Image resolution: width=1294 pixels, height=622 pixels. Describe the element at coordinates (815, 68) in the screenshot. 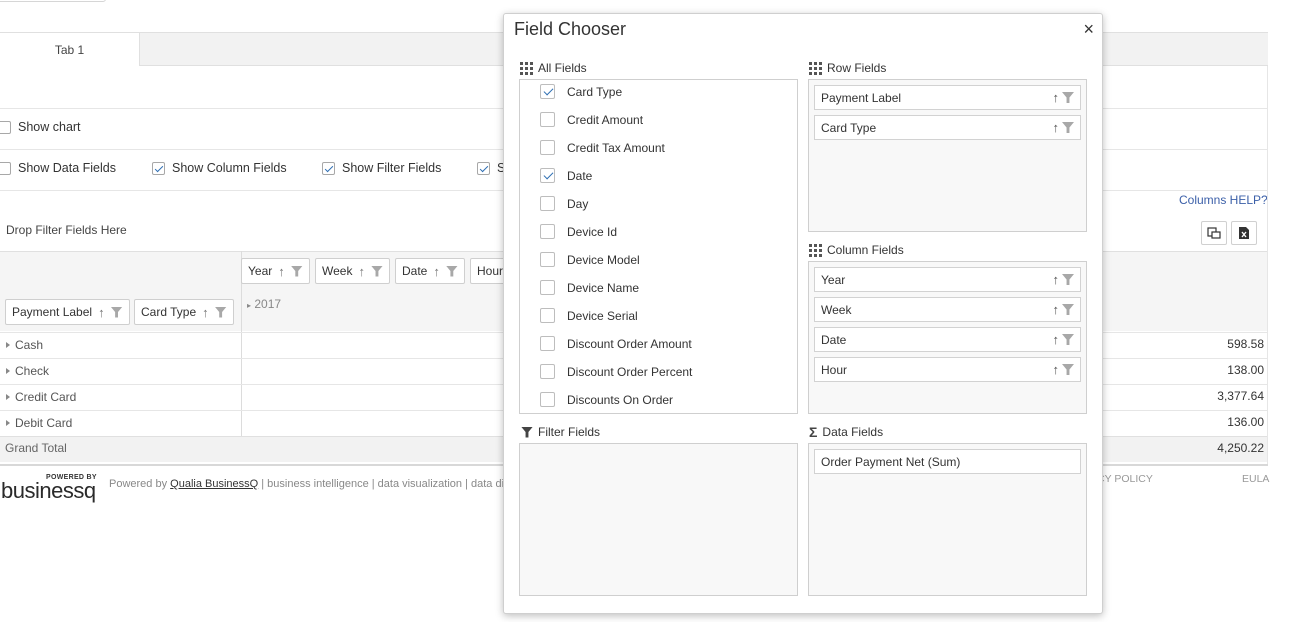

I see `grid-icon` at that location.